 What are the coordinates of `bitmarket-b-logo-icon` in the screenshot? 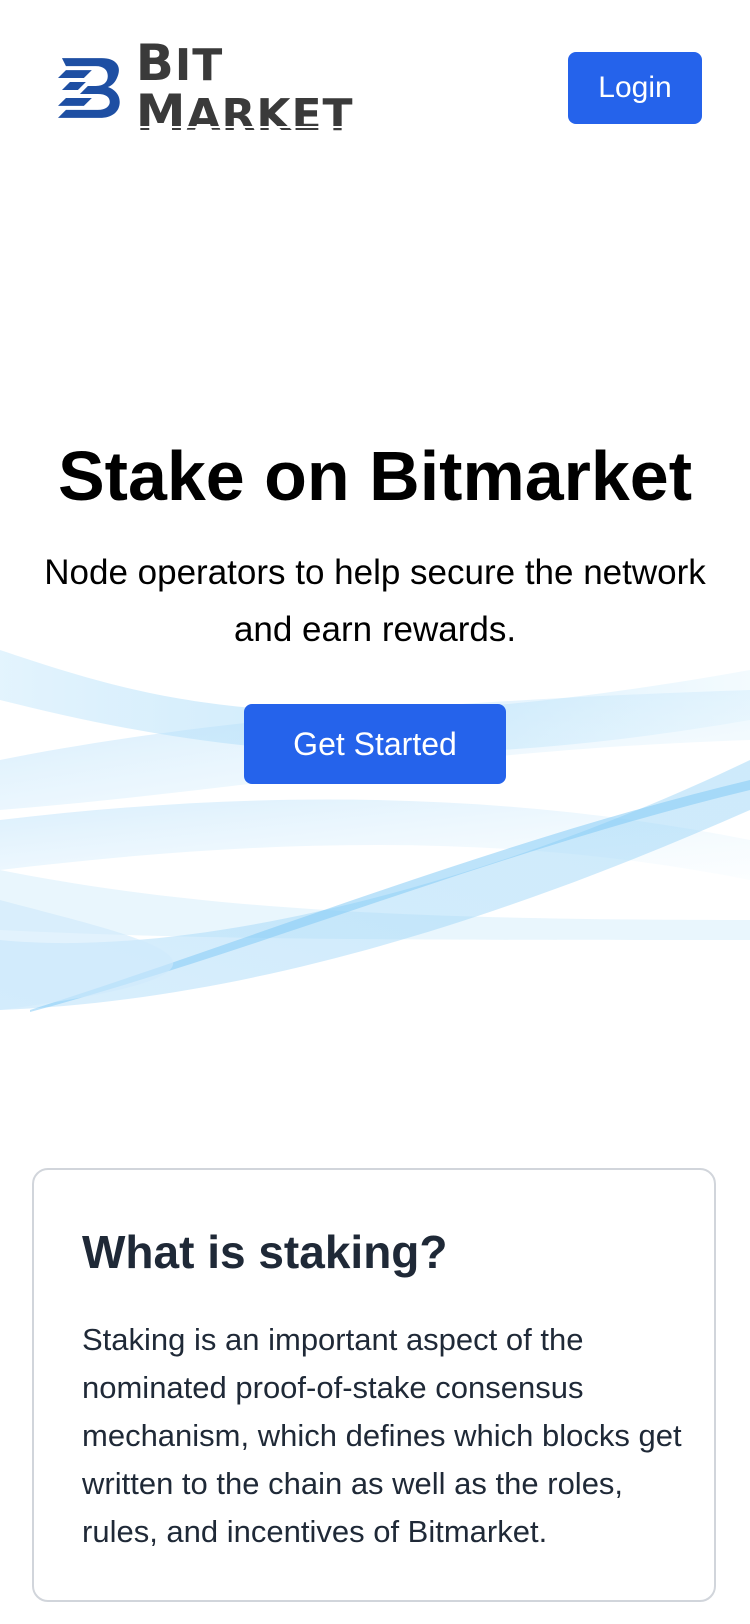 It's located at (88, 88).